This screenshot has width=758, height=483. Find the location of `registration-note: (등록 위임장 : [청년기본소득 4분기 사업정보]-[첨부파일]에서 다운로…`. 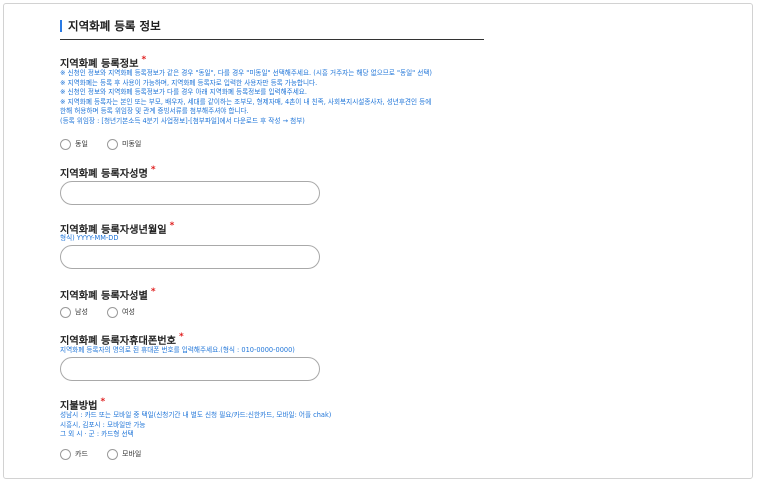

registration-note: (등록 위임장 : [청년기본소득 4분기 사업정보]-[첨부파일]에서 다운로… is located at coordinates (182, 120).